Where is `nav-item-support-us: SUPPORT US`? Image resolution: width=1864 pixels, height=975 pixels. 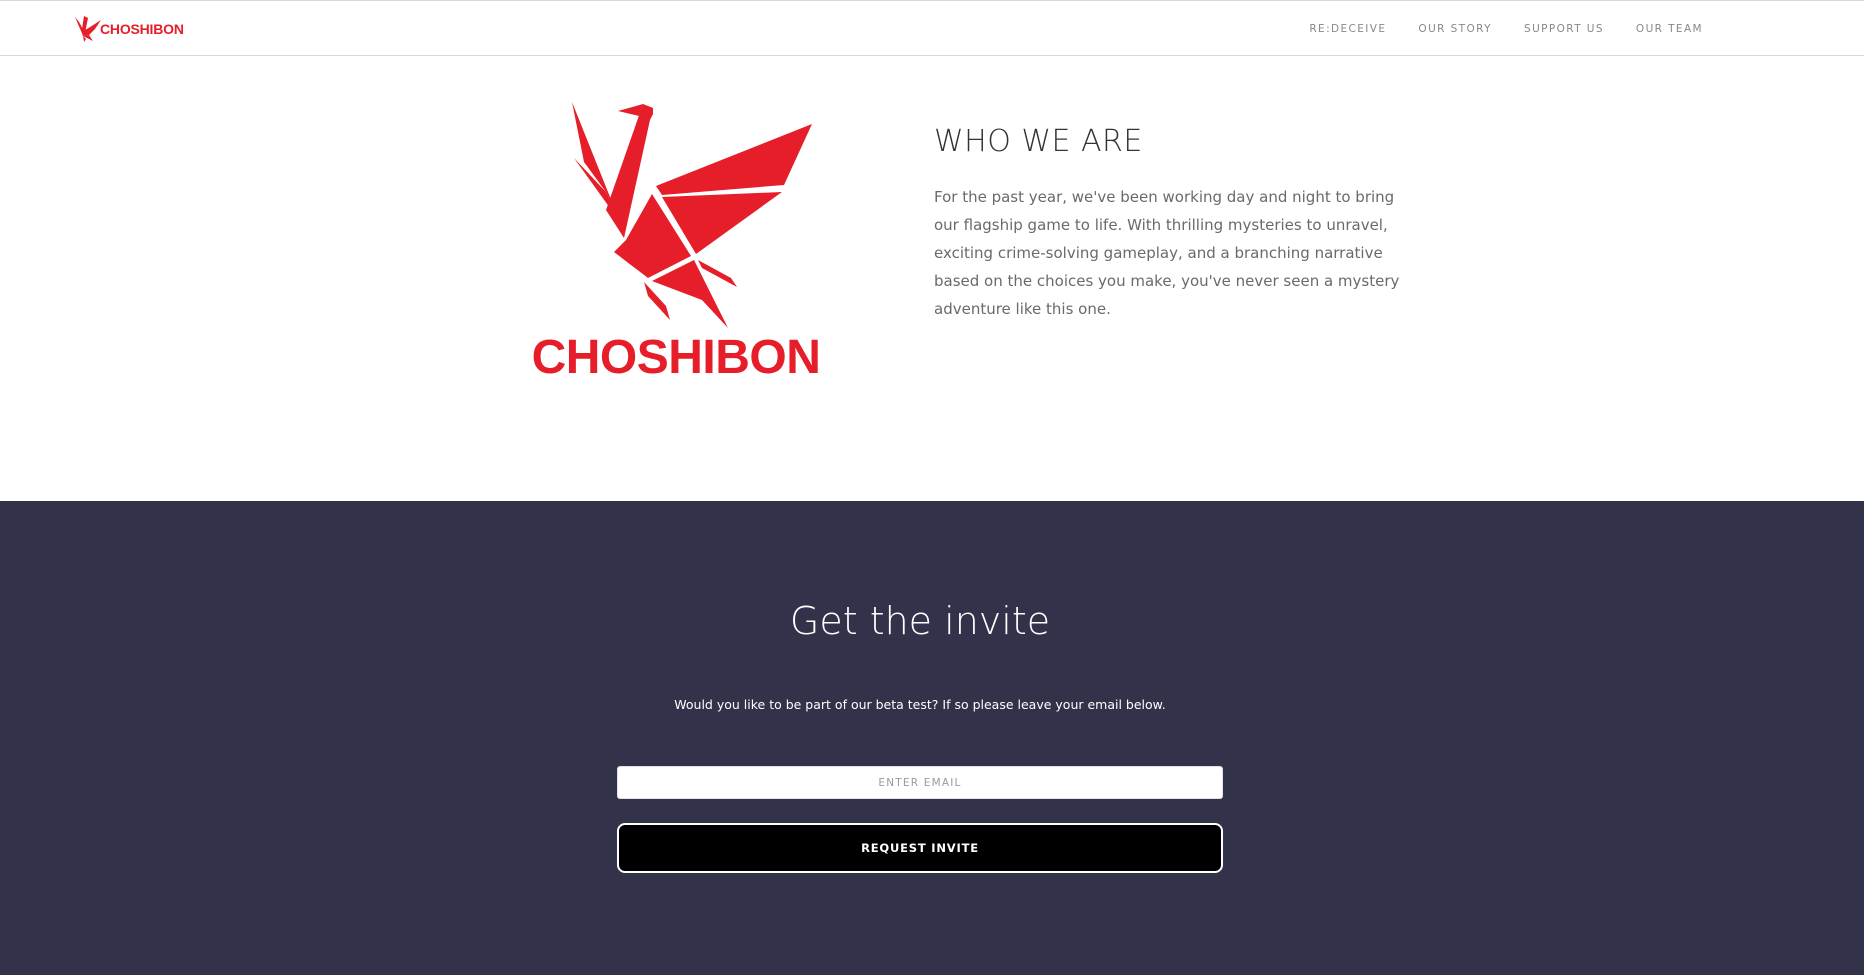
nav-item-support-us: SUPPORT US is located at coordinates (1564, 29).